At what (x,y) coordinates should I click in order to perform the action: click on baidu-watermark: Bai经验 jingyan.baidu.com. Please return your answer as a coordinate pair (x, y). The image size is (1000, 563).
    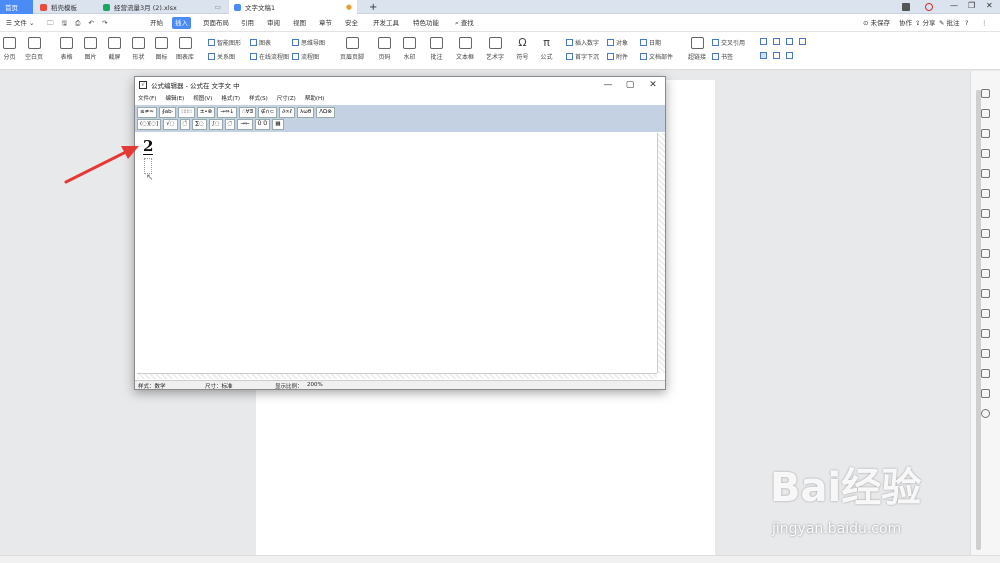
    Looking at the image, I should click on (875, 505).